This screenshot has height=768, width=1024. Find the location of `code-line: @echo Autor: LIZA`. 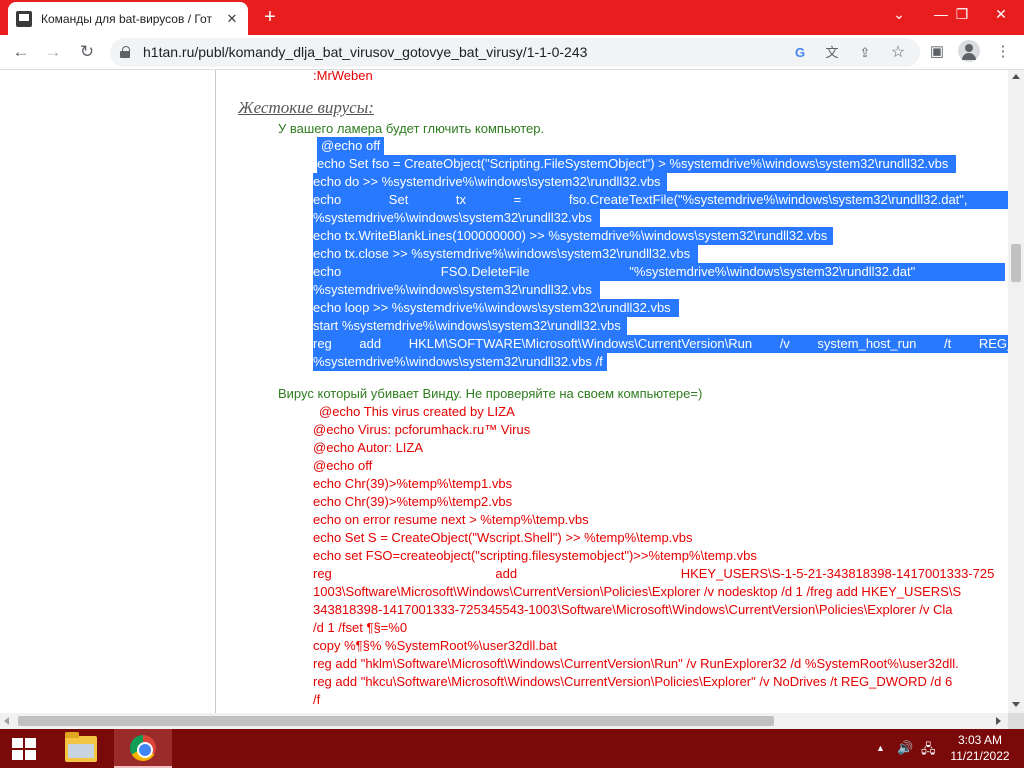

code-line: @echo Autor: LIZA is located at coordinates (368, 447).